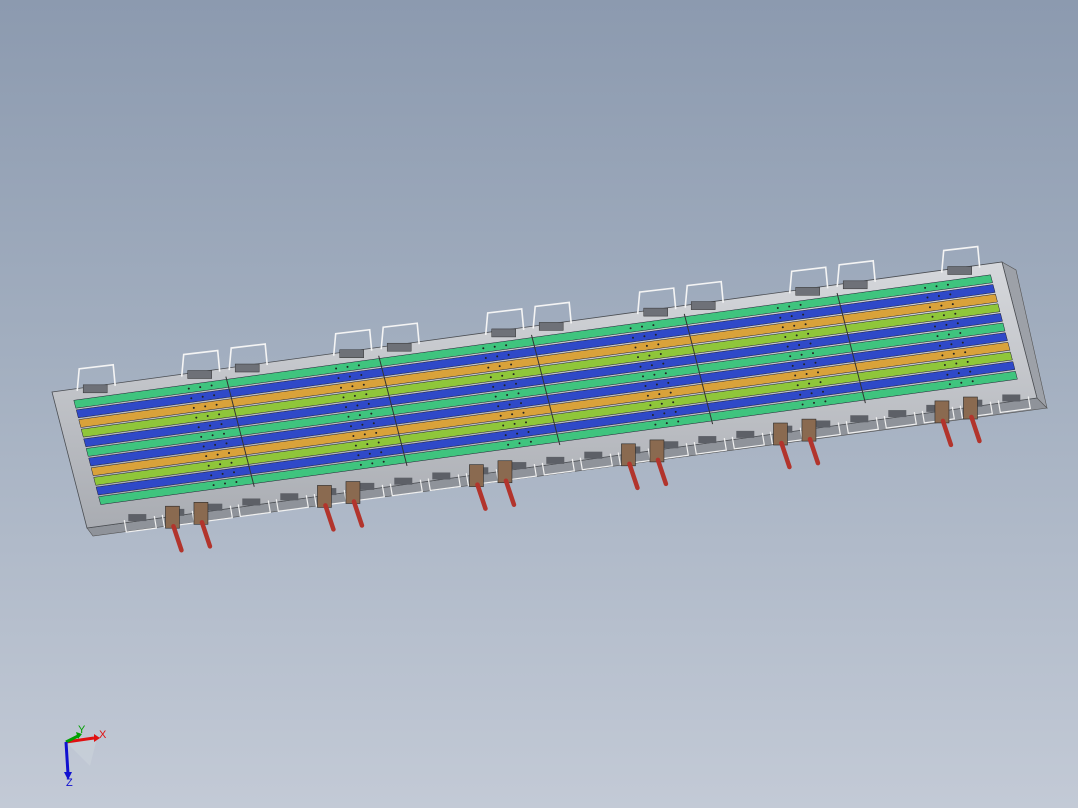 Image resolution: width=1078 pixels, height=808 pixels. What do you see at coordinates (82, 730) in the screenshot?
I see `axis-y-label: Y` at bounding box center [82, 730].